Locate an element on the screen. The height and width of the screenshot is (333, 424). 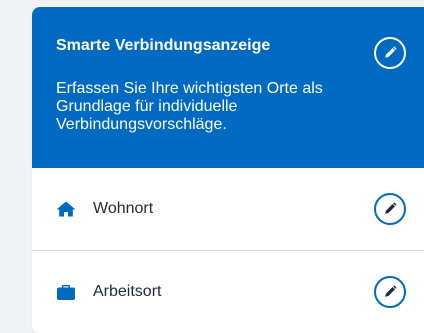
location-label: Wohnort is located at coordinates (123, 208).